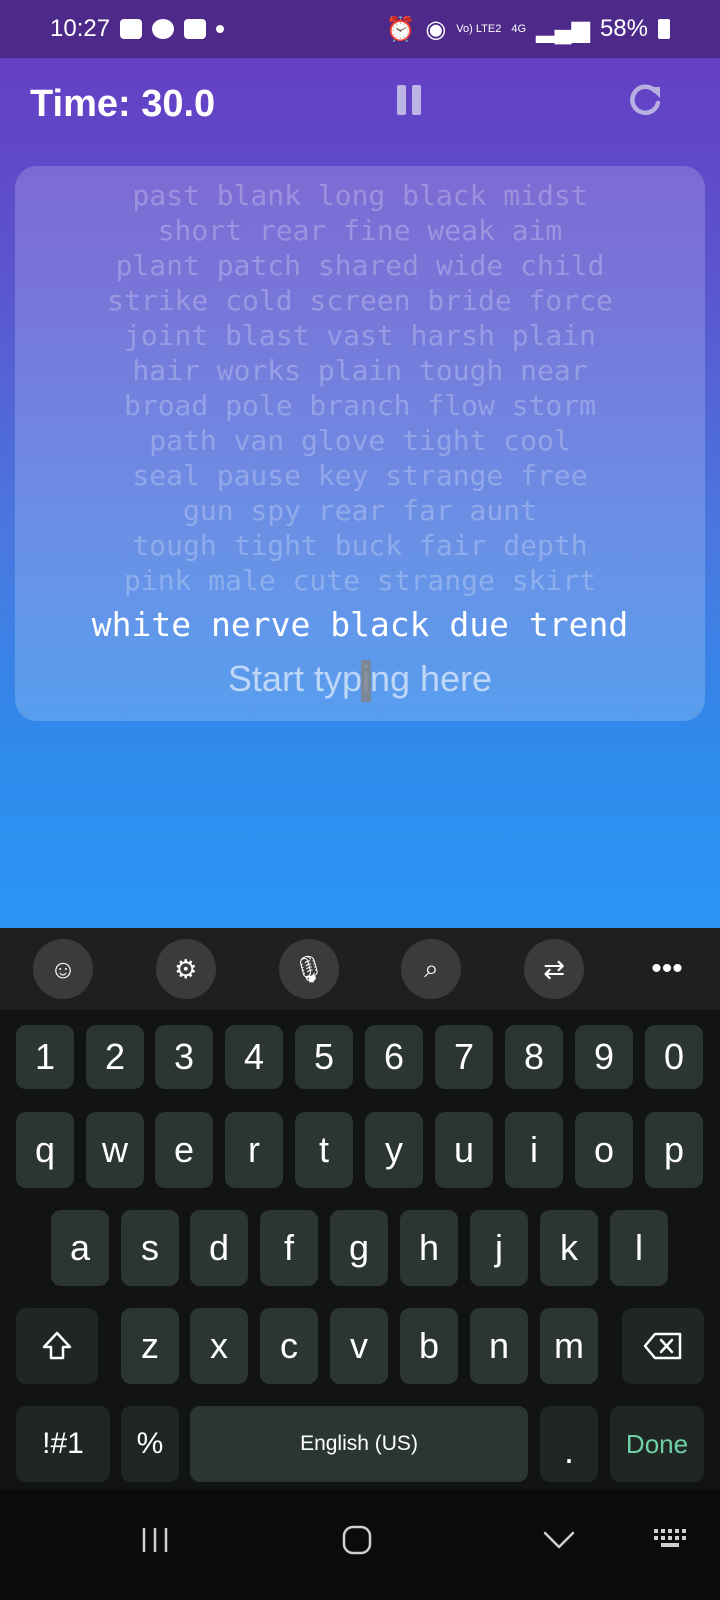 The height and width of the screenshot is (1600, 720). What do you see at coordinates (360, 29) in the screenshot?
I see `status-bar: 10:27 ⏰ ◉ Vo) LTE2 4G ▂▄▆ 58%` at bounding box center [360, 29].